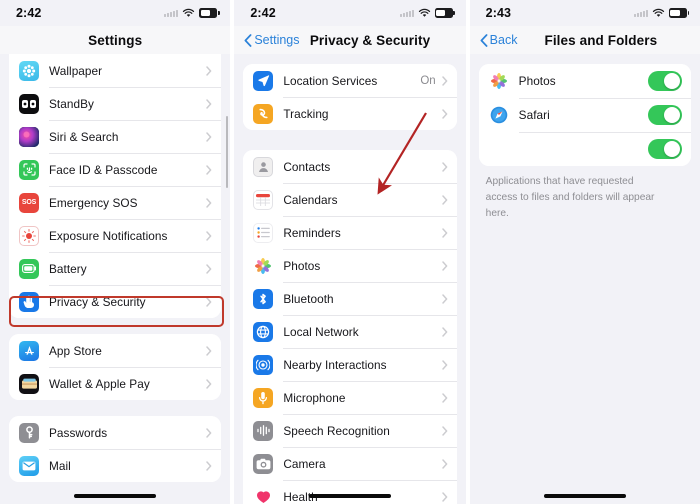 This screenshot has width=700, height=504. I want to click on row-safari-permission: Safari, so click(585, 115).